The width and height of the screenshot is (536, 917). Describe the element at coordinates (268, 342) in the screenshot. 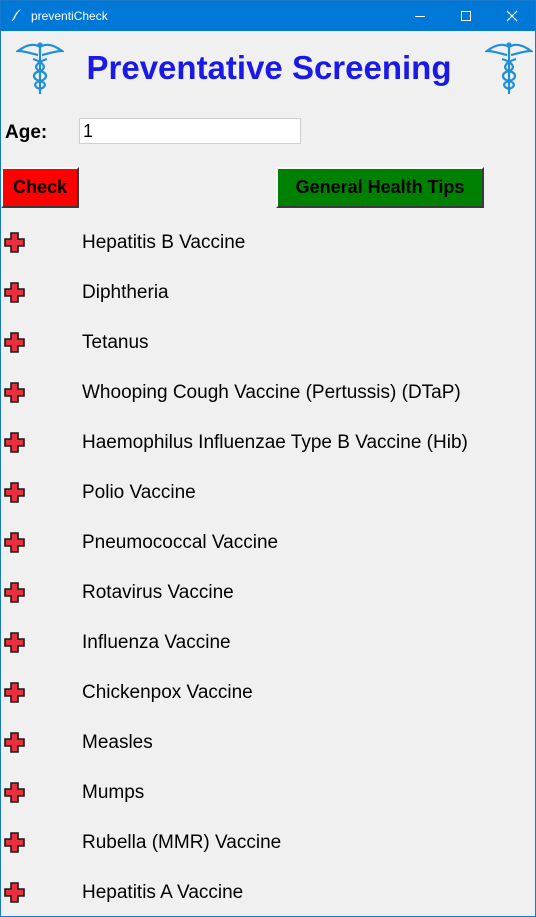

I see `list-item: Tetanus` at that location.